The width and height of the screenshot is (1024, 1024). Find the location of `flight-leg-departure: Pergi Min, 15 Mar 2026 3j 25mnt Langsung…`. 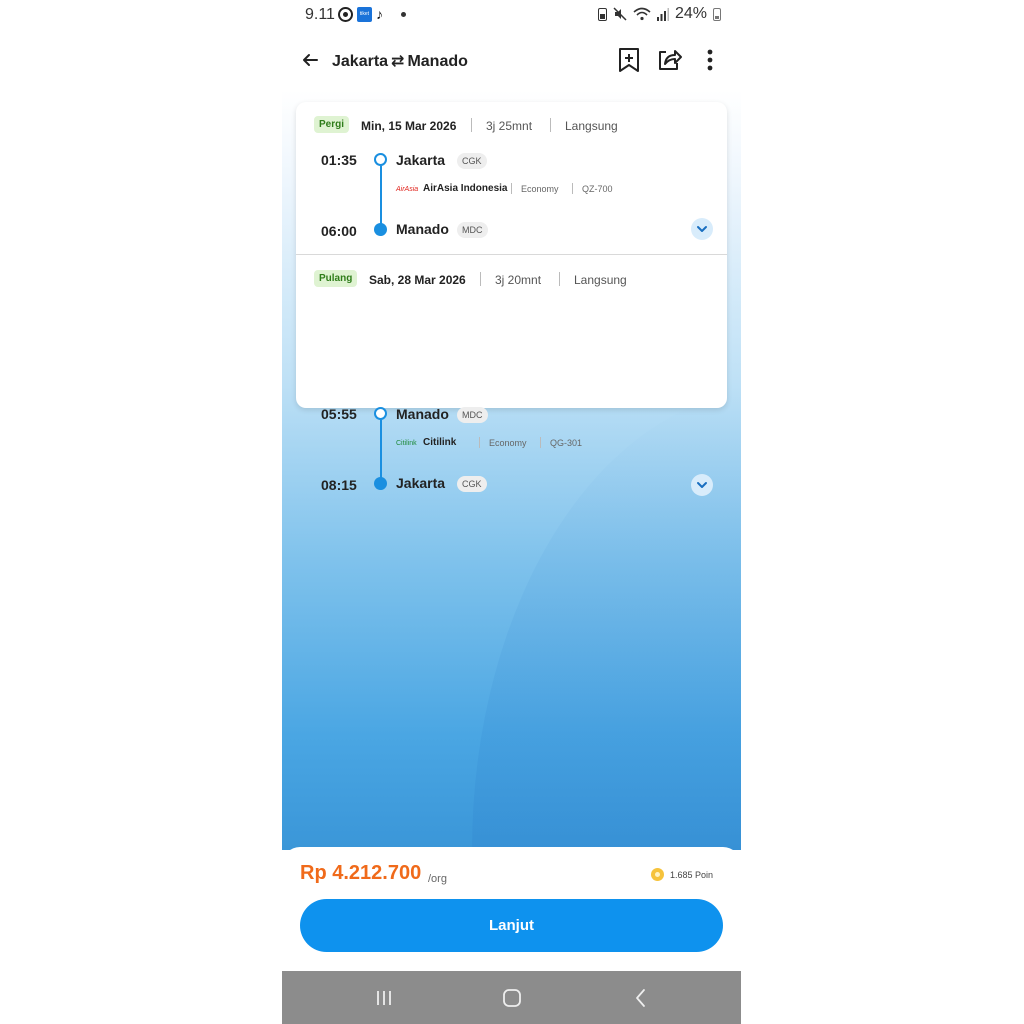

flight-leg-departure: Pergi Min, 15 Mar 2026 3j 25mnt Langsung… is located at coordinates (511, 178).